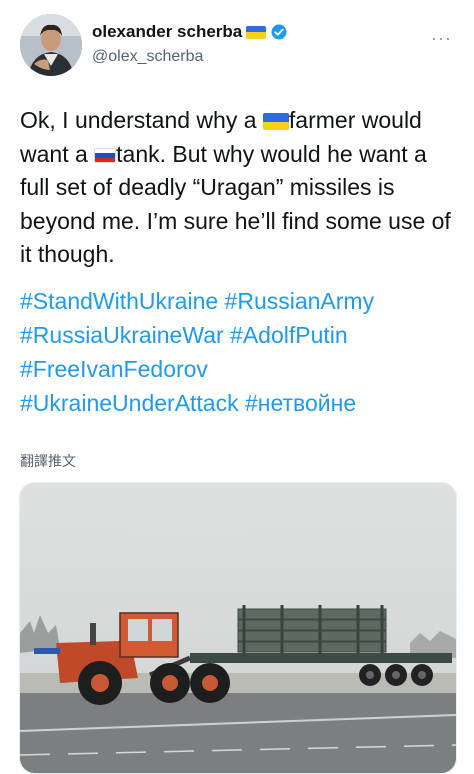 This screenshot has width=474, height=774. I want to click on hashtag-link: #RussiaUkraineWar, so click(122, 335).